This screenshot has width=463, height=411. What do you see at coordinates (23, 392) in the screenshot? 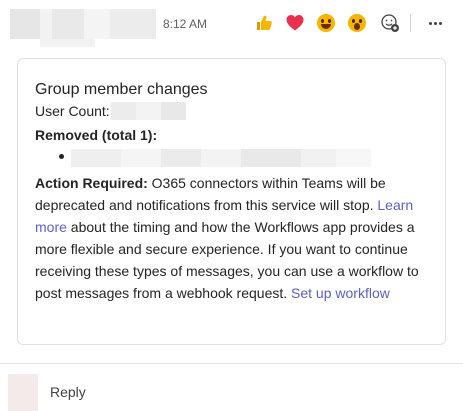
I see `avatar` at bounding box center [23, 392].